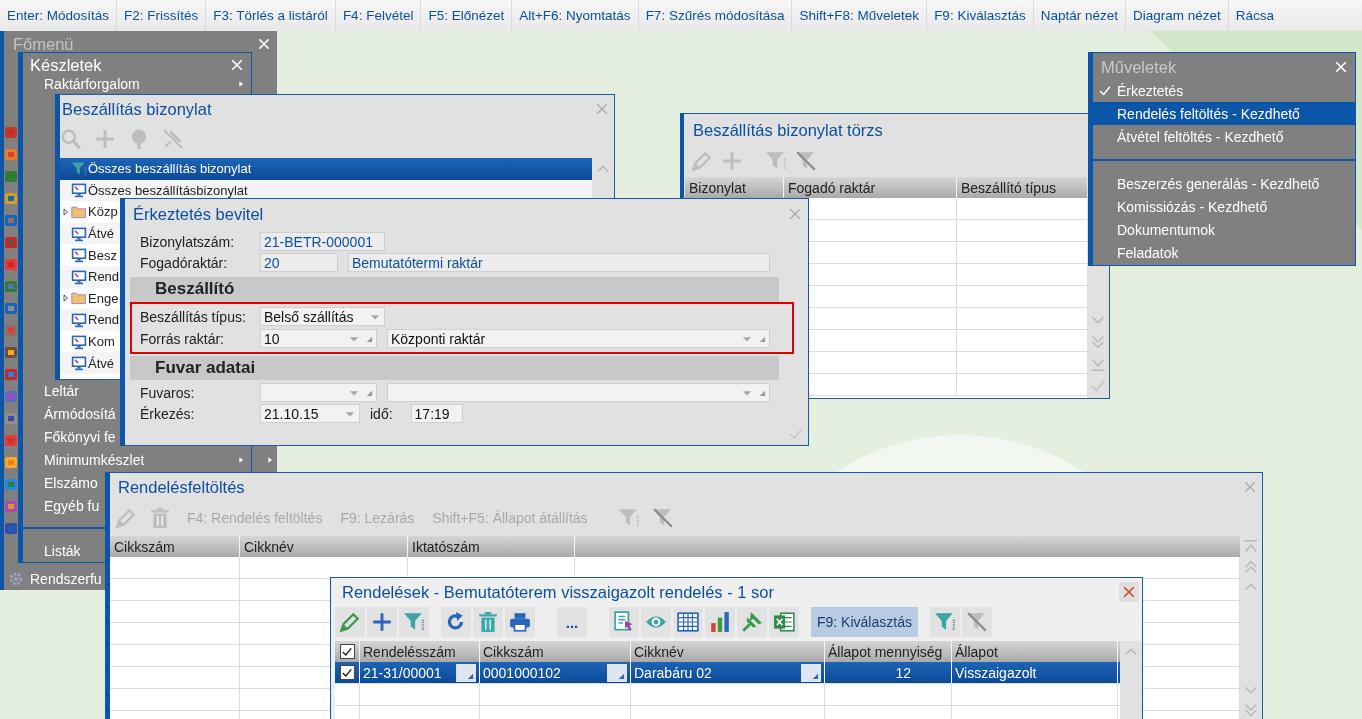 The image size is (1362, 719). Describe the element at coordinates (79, 212) in the screenshot. I see `folder-icon` at that location.